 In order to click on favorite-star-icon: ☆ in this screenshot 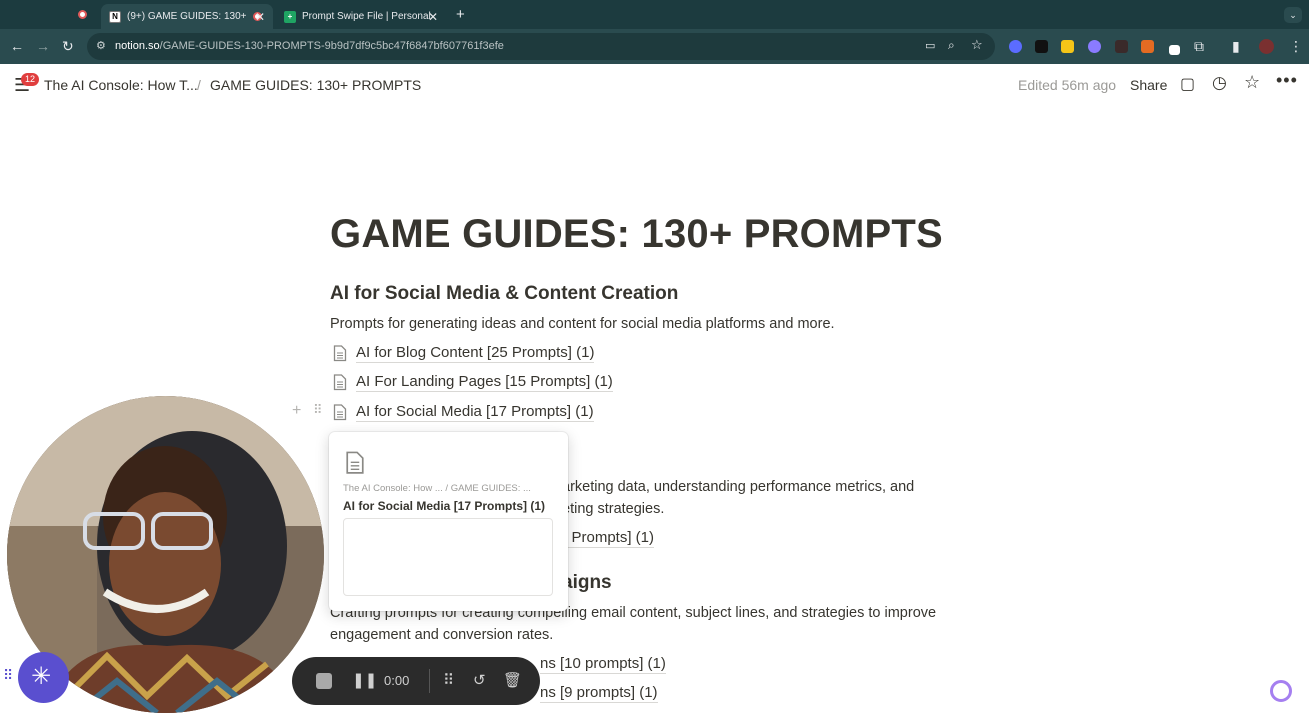, I will do `click(1252, 82)`.